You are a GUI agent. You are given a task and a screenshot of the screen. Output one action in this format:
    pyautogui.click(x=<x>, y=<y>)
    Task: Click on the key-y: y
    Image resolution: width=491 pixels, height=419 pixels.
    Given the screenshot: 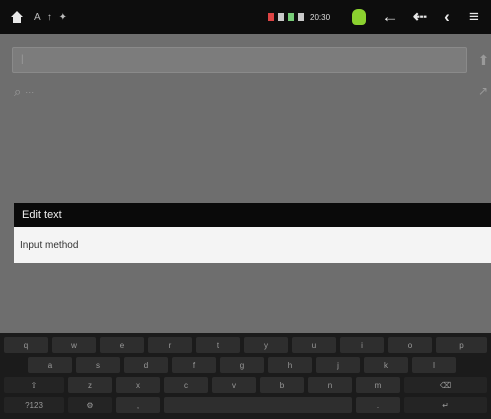 What is the action you would take?
    pyautogui.click(x=266, y=345)
    